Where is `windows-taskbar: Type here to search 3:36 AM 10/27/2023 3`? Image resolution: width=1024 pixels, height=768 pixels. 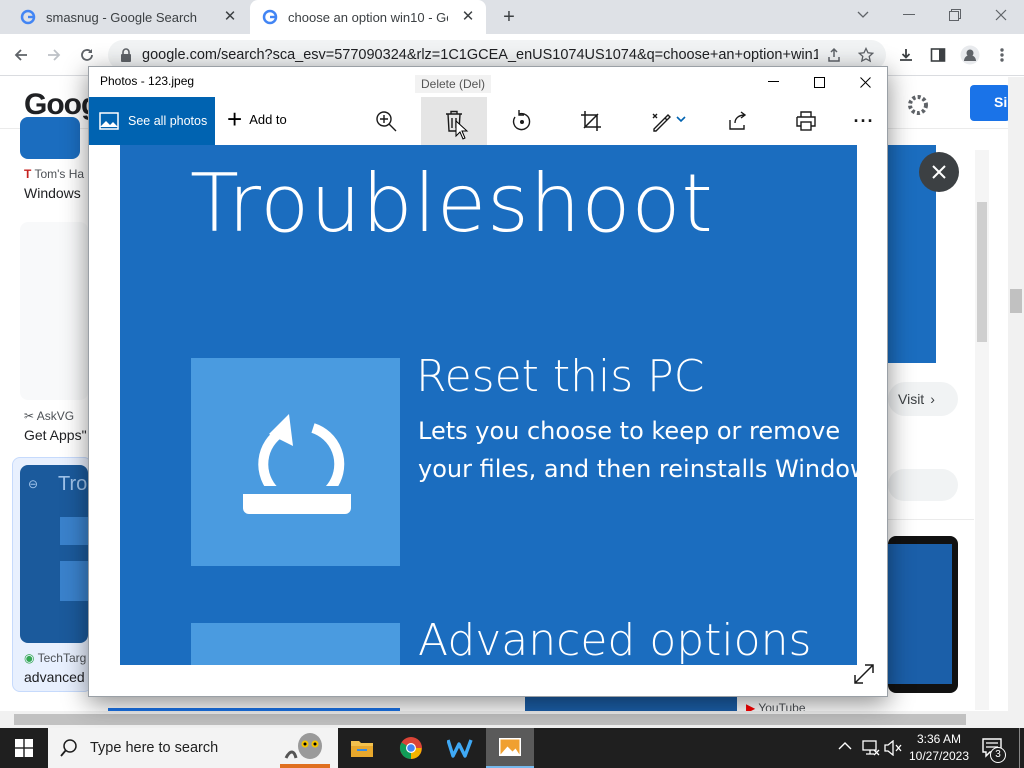
windows-taskbar: Type here to search 3:36 AM 10/27/2023 3 is located at coordinates (512, 748).